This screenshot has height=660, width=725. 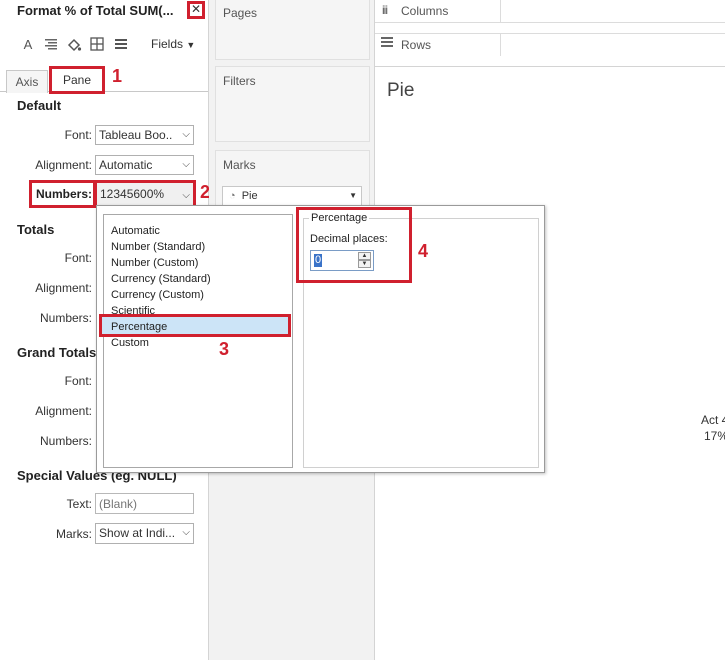 I want to click on pie-label-name: Act 4, so click(x=713, y=420).